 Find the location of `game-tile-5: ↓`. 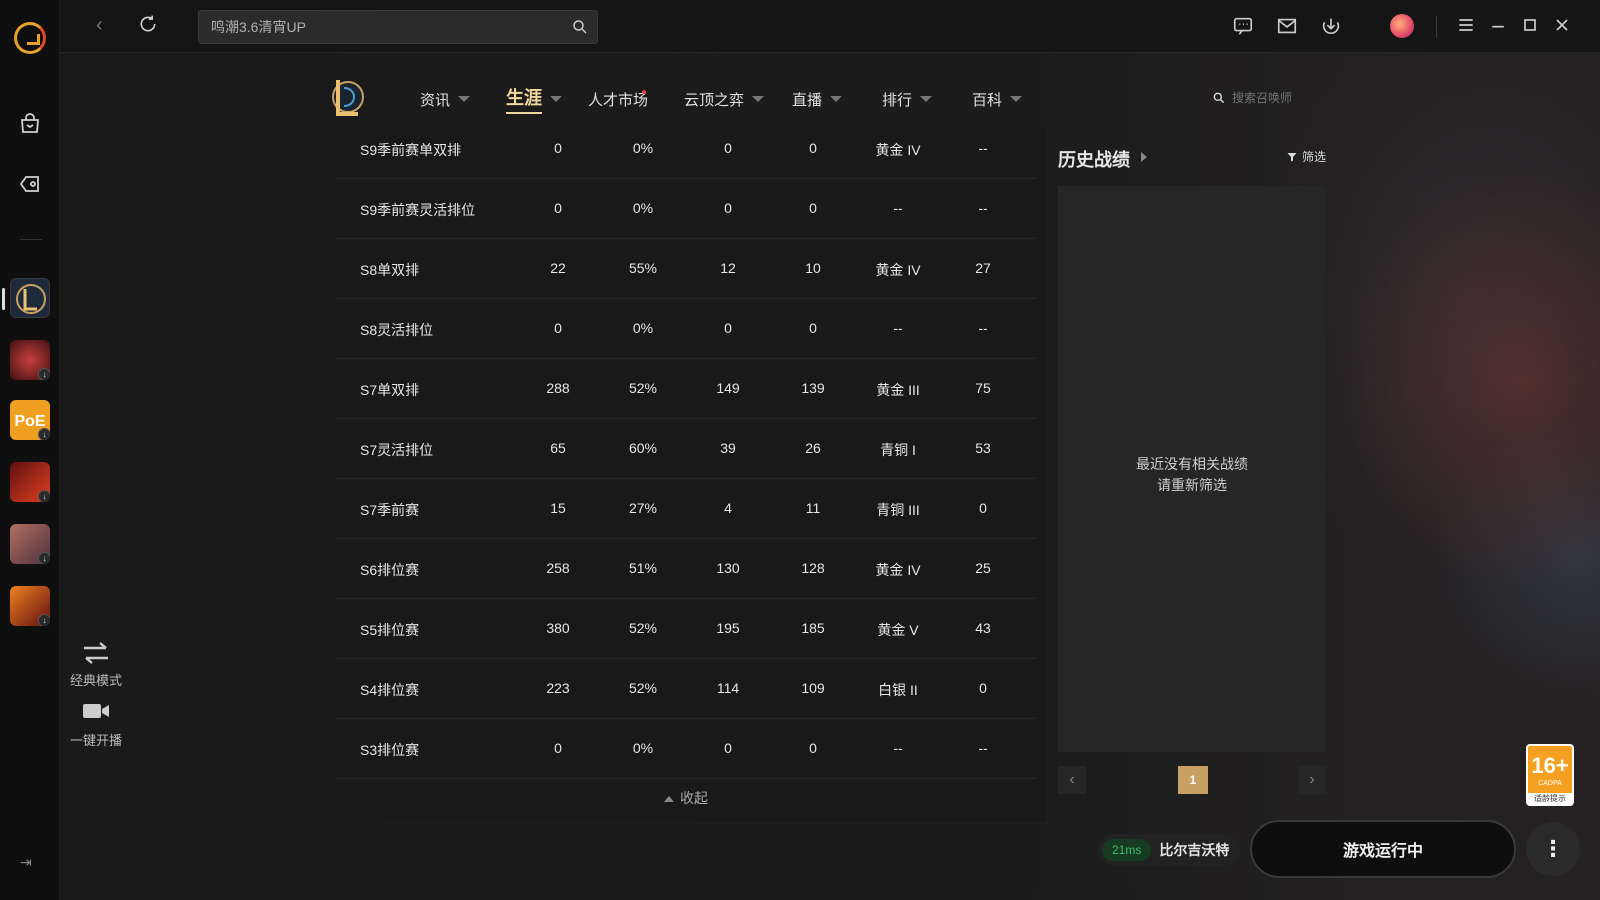

game-tile-5: ↓ is located at coordinates (30, 544).